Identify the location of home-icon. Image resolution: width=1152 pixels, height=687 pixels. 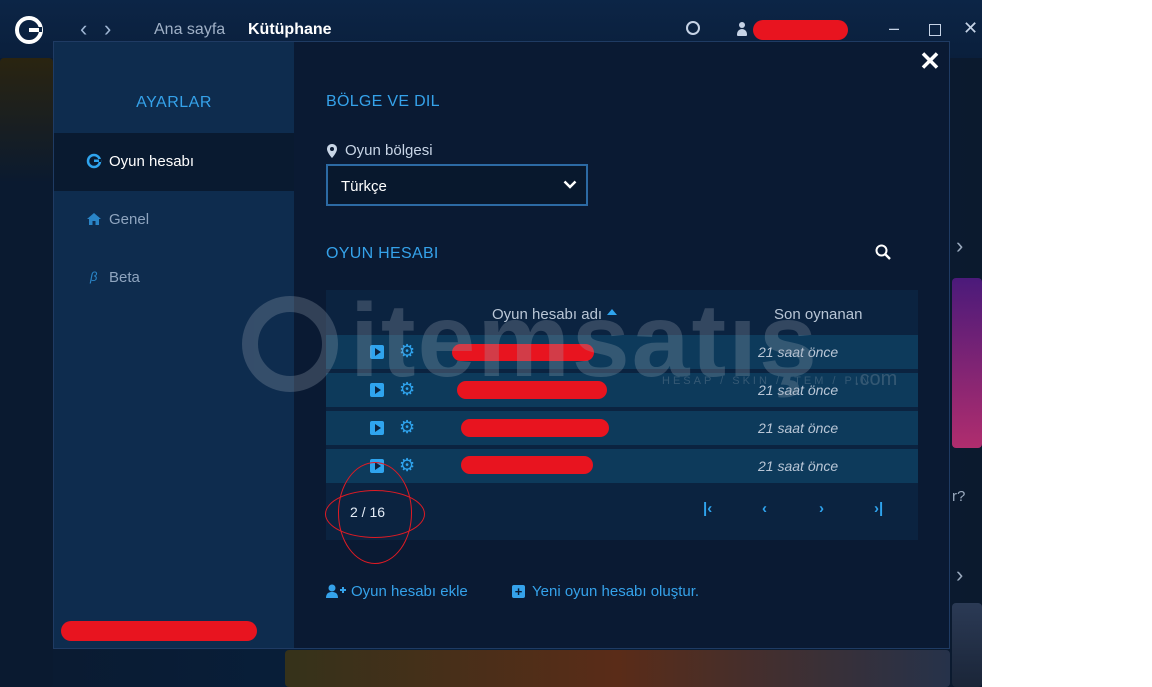
(94, 219).